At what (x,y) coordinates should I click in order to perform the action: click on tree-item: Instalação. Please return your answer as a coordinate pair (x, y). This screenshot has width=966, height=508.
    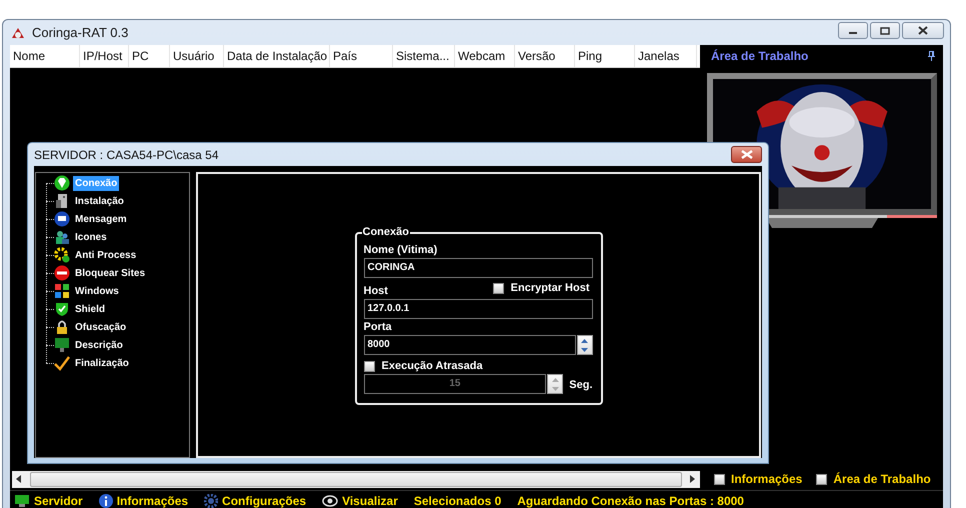
    Looking at the image, I should click on (99, 201).